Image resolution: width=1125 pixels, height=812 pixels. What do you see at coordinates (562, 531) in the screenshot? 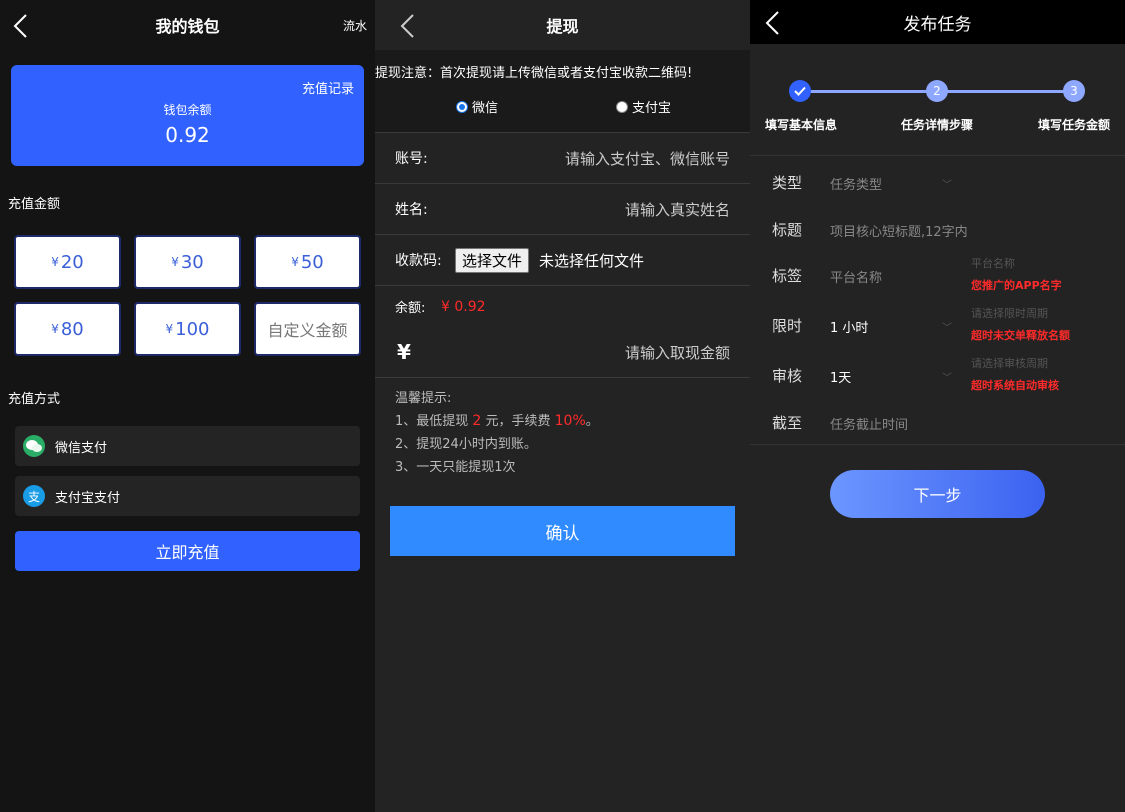
I see `confirm-button: 确认` at bounding box center [562, 531].